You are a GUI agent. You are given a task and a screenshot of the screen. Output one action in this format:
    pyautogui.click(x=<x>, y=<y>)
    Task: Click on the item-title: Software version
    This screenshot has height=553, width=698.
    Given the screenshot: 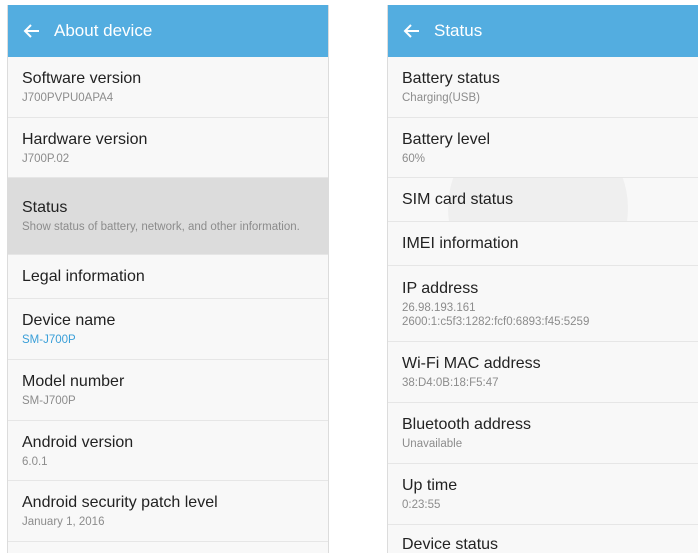 What is the action you would take?
    pyautogui.click(x=82, y=78)
    